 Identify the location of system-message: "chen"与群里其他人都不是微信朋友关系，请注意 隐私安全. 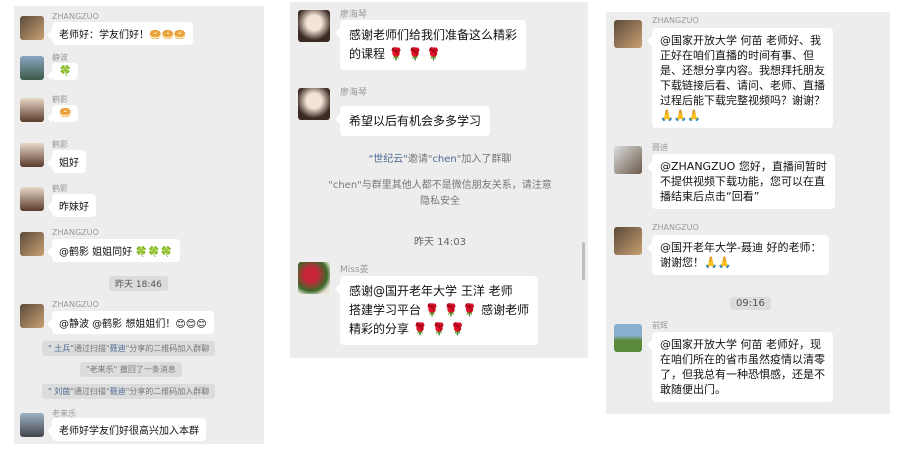
(440, 193).